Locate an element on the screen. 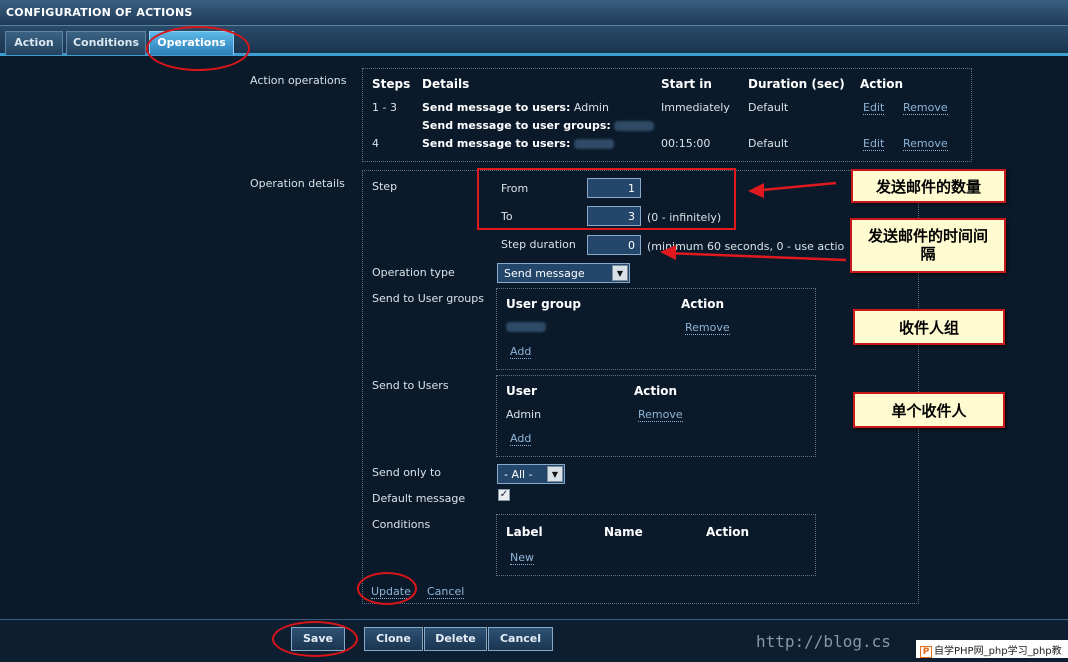  users-add-link: Add is located at coordinates (521, 439).